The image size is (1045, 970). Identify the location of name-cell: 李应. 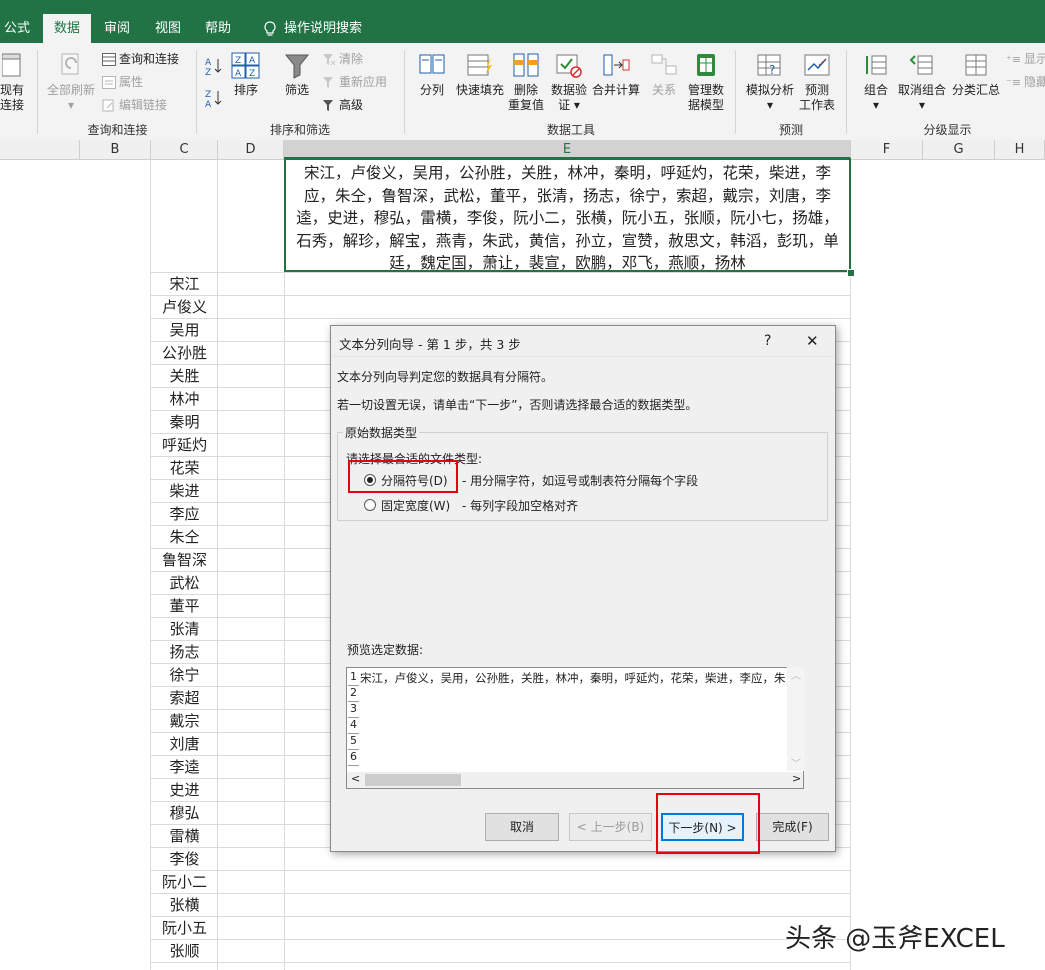
(184, 514).